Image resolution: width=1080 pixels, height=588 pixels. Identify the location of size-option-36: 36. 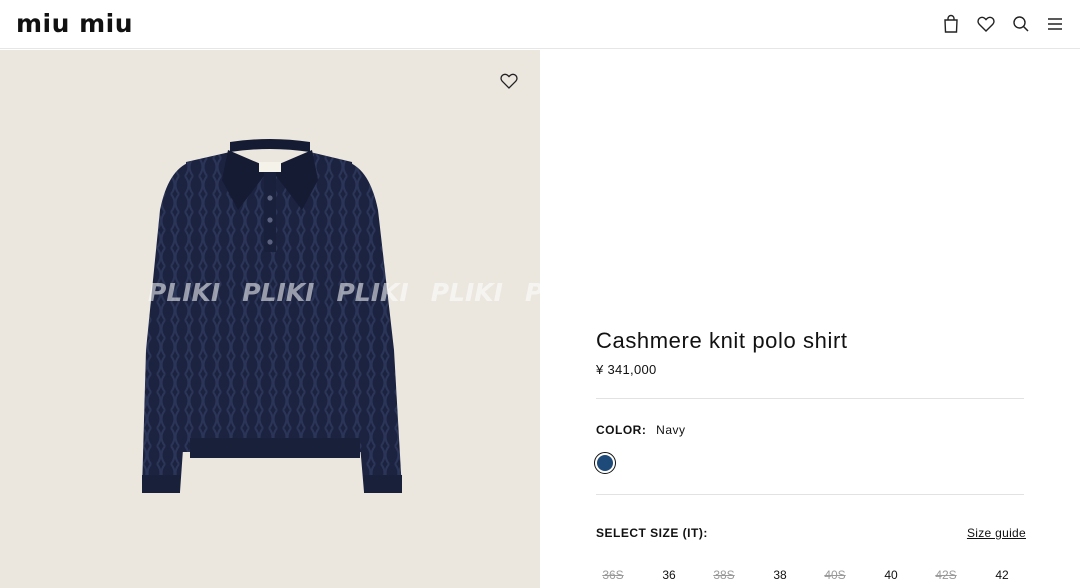
(669, 575).